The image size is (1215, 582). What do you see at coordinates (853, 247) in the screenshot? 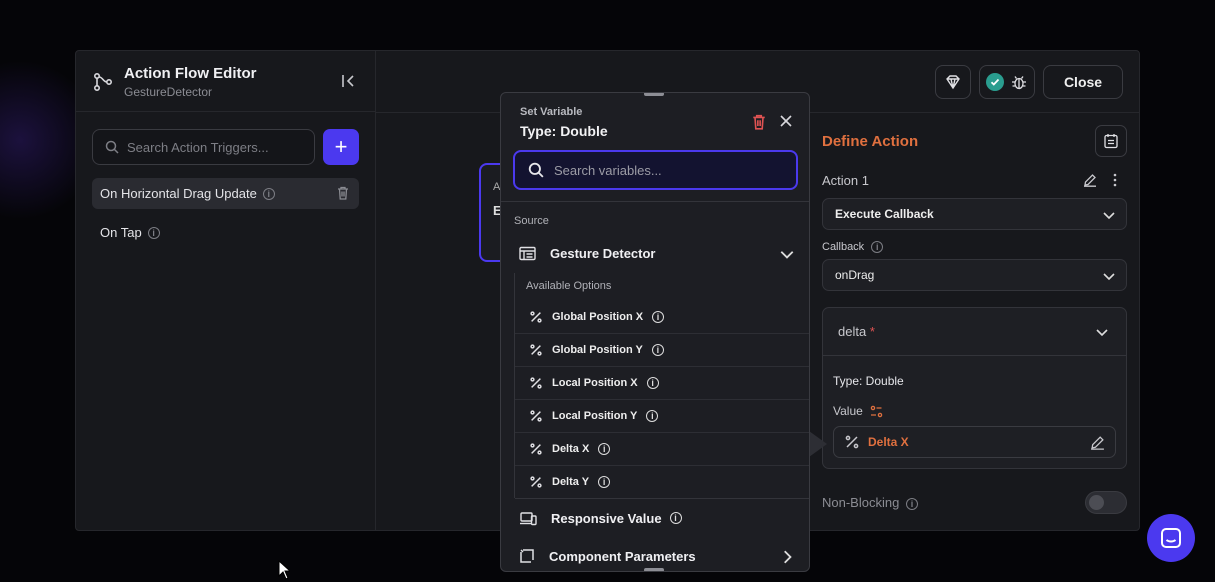
I see `callback-label: Callback i` at bounding box center [853, 247].